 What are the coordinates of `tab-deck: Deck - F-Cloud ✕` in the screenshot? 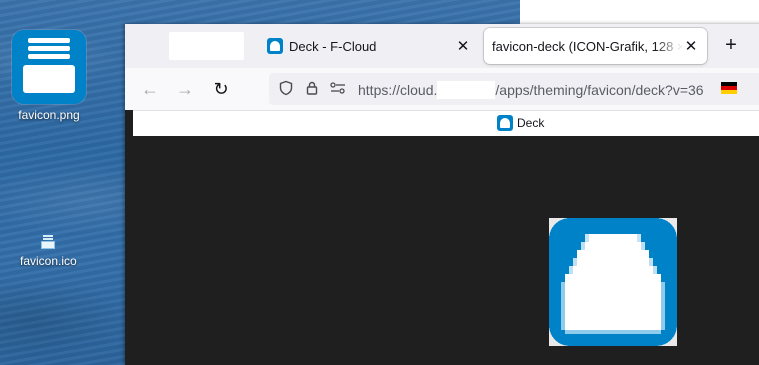 It's located at (369, 46).